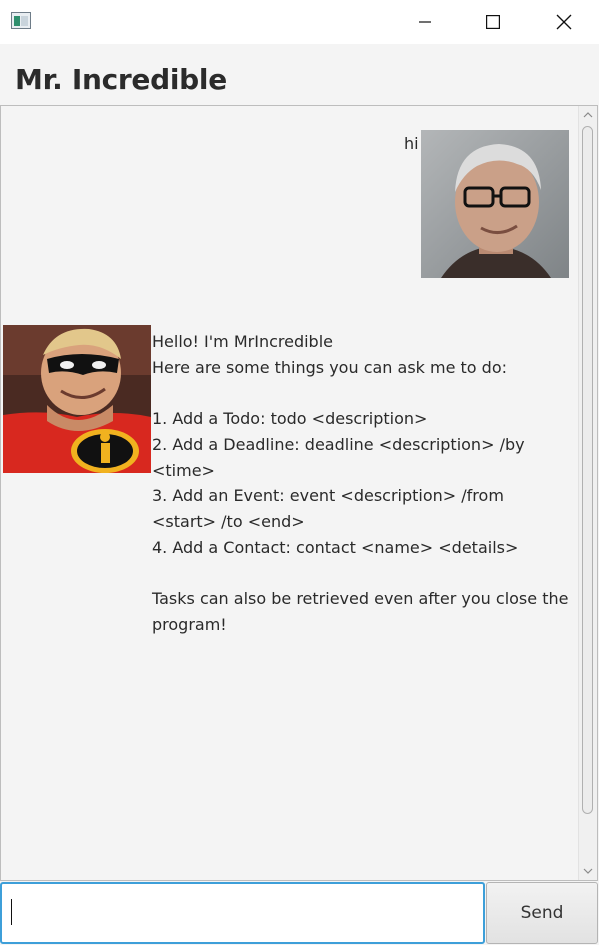 The height and width of the screenshot is (945, 599). I want to click on message-input, so click(242, 913).